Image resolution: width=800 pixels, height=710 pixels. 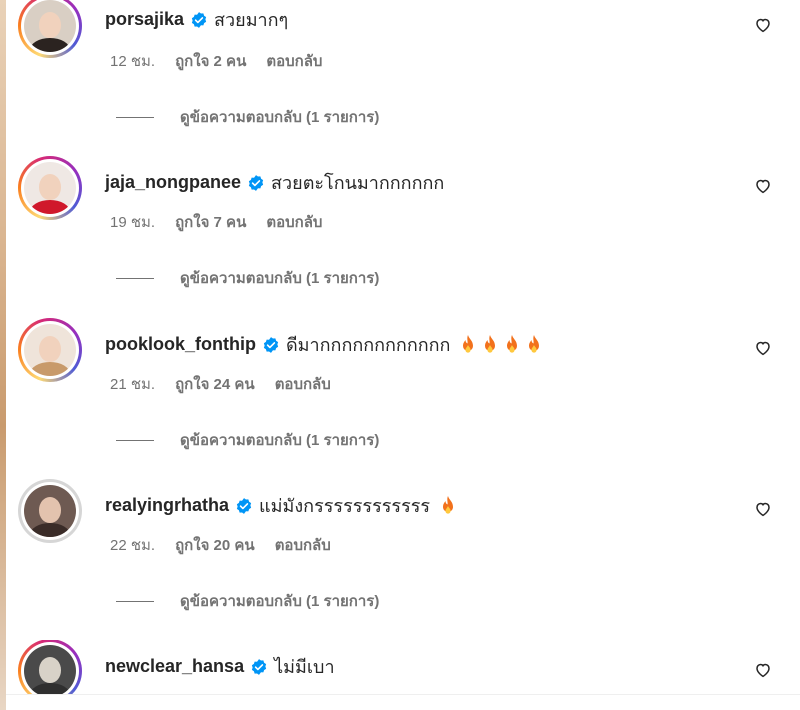 What do you see at coordinates (144, 19) in the screenshot?
I see `comment-username: porsajika` at bounding box center [144, 19].